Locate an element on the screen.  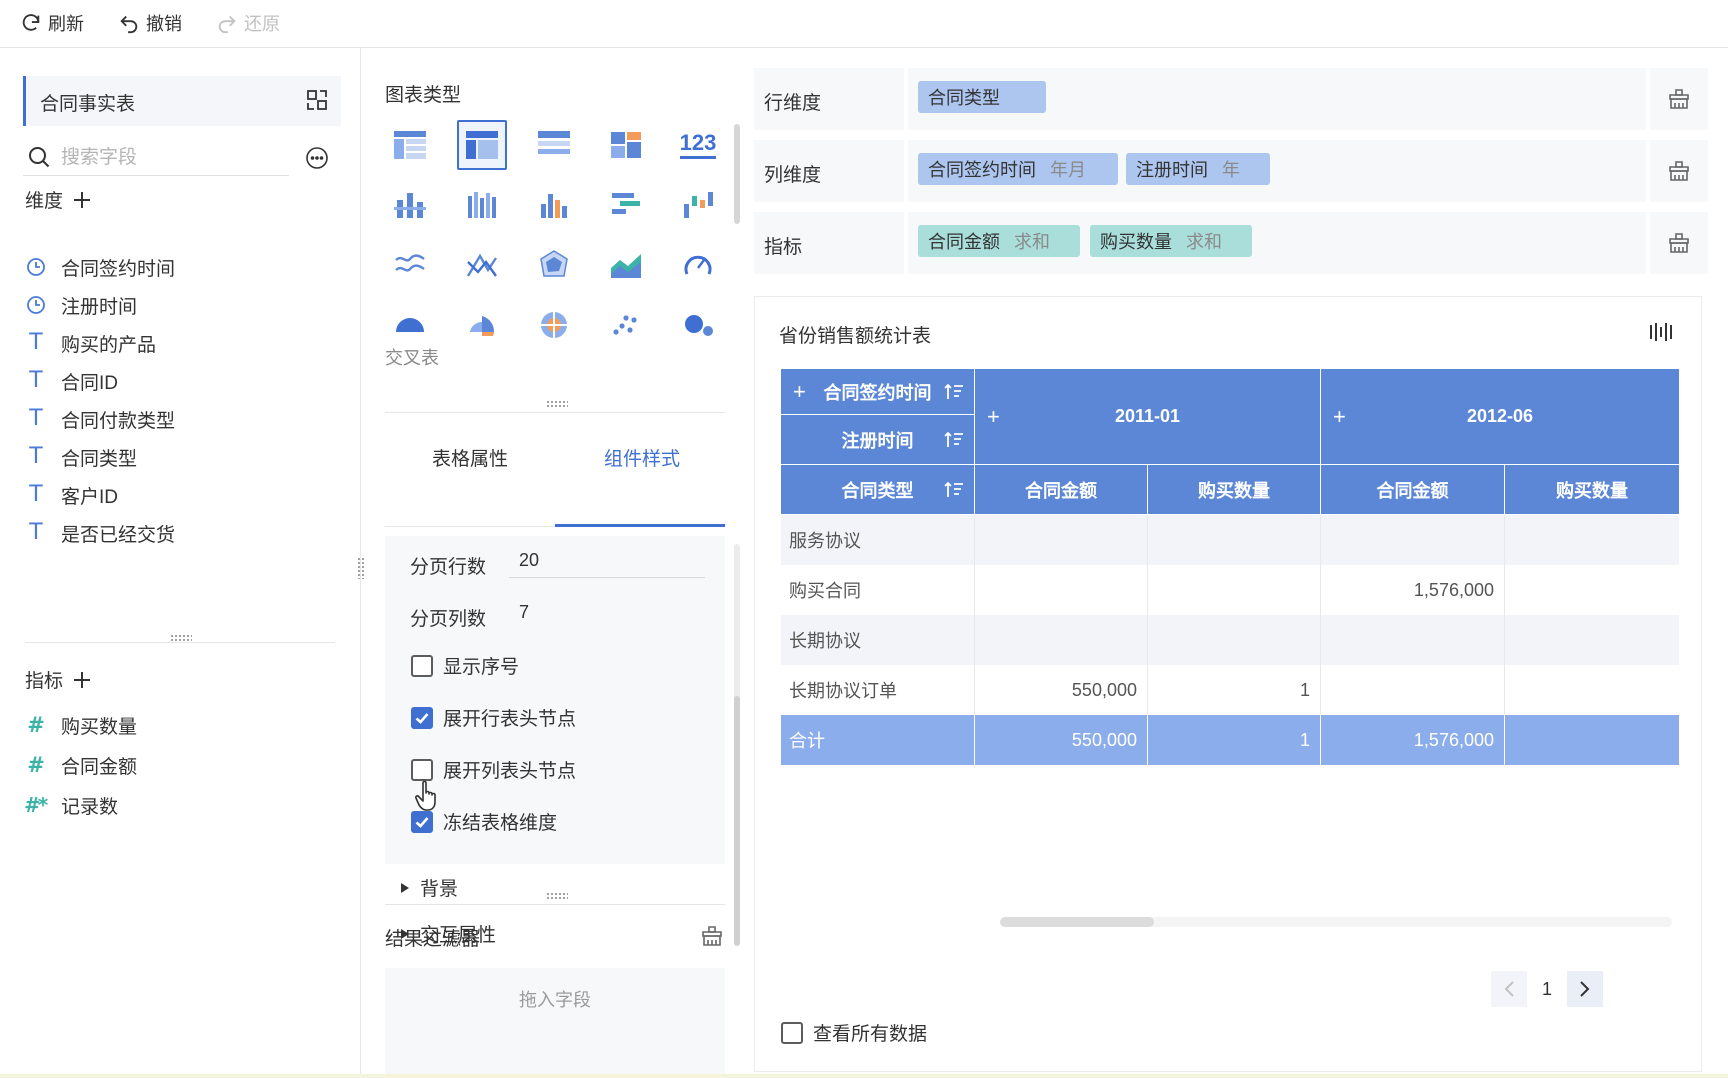
datasource-selector: 合同事实表 is located at coordinates (182, 101).